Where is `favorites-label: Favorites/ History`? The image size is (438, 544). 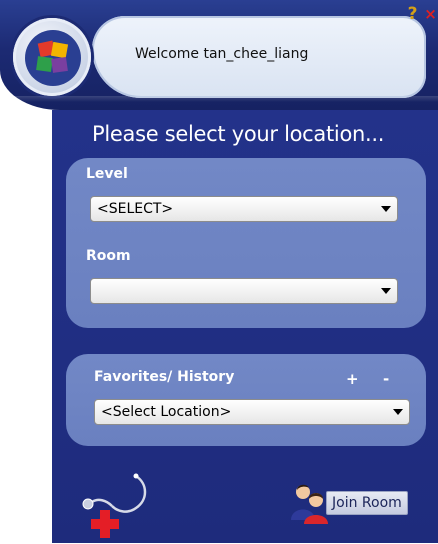 favorites-label: Favorites/ History is located at coordinates (164, 377).